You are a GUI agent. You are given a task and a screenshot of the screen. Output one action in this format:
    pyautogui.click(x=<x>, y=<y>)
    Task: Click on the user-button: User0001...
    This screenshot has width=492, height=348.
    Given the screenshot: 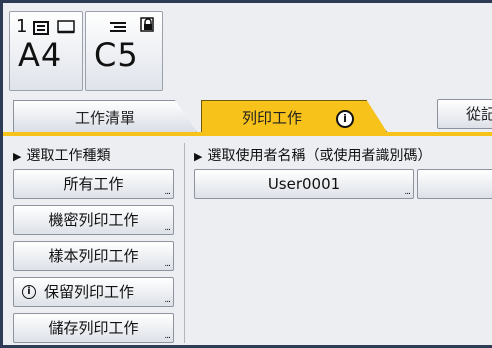 What is the action you would take?
    pyautogui.click(x=304, y=184)
    